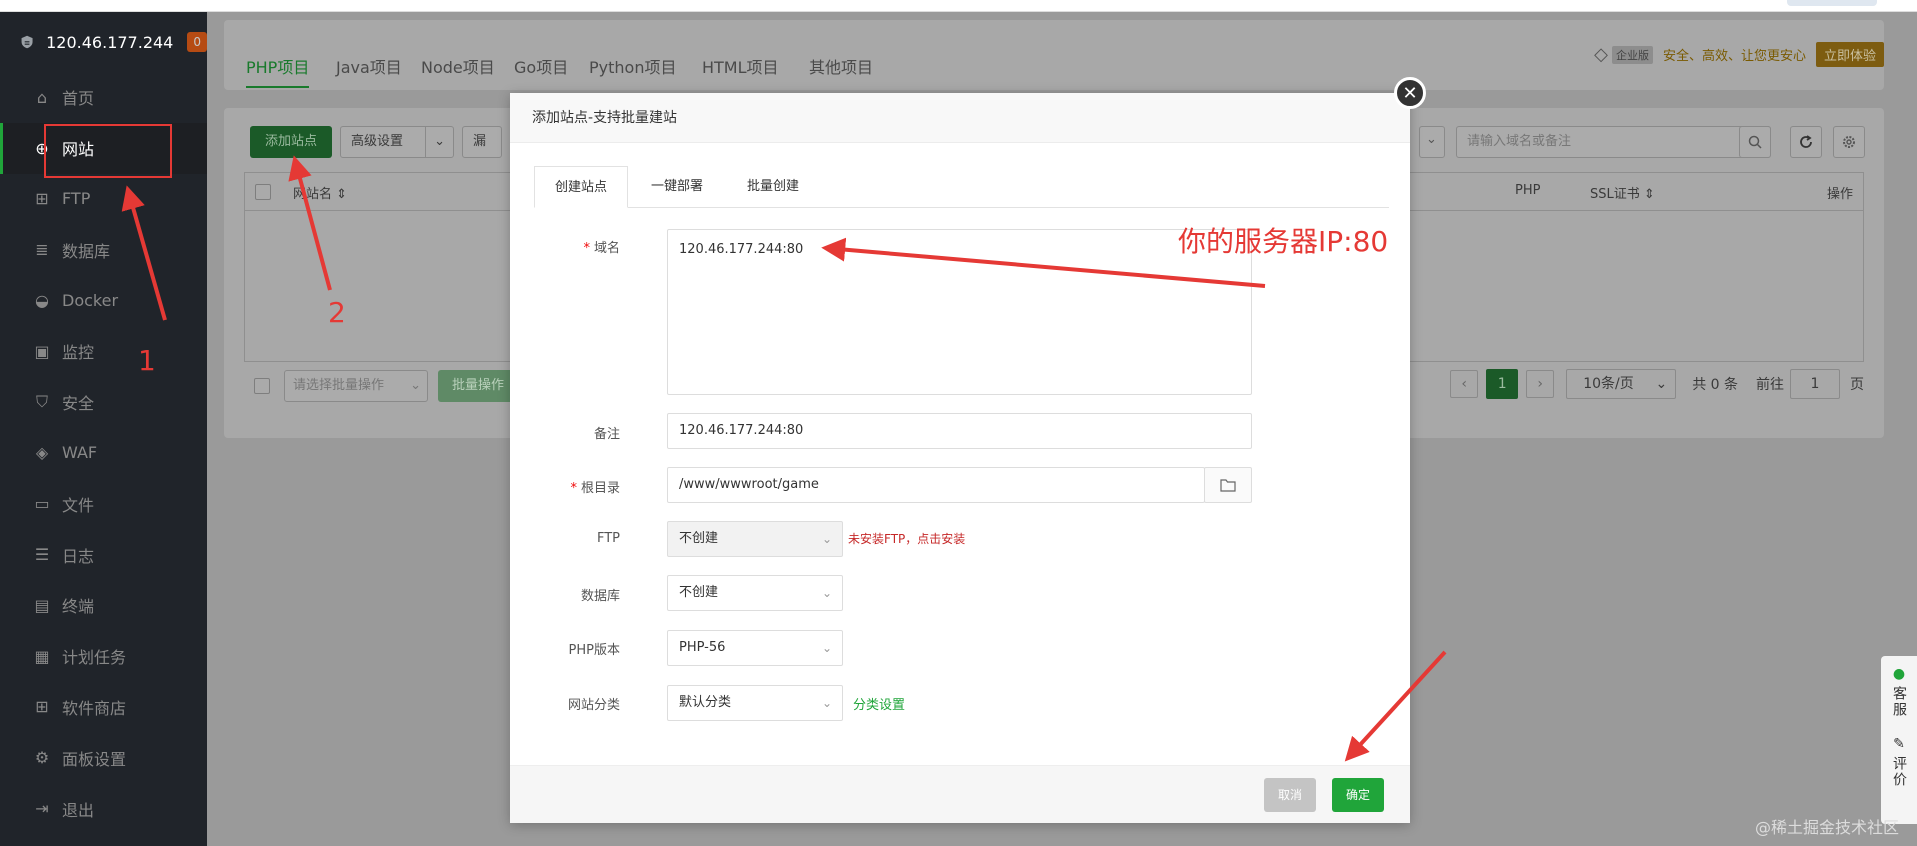  I want to click on watermark: @稀土掘金技术社区, so click(1826, 827).